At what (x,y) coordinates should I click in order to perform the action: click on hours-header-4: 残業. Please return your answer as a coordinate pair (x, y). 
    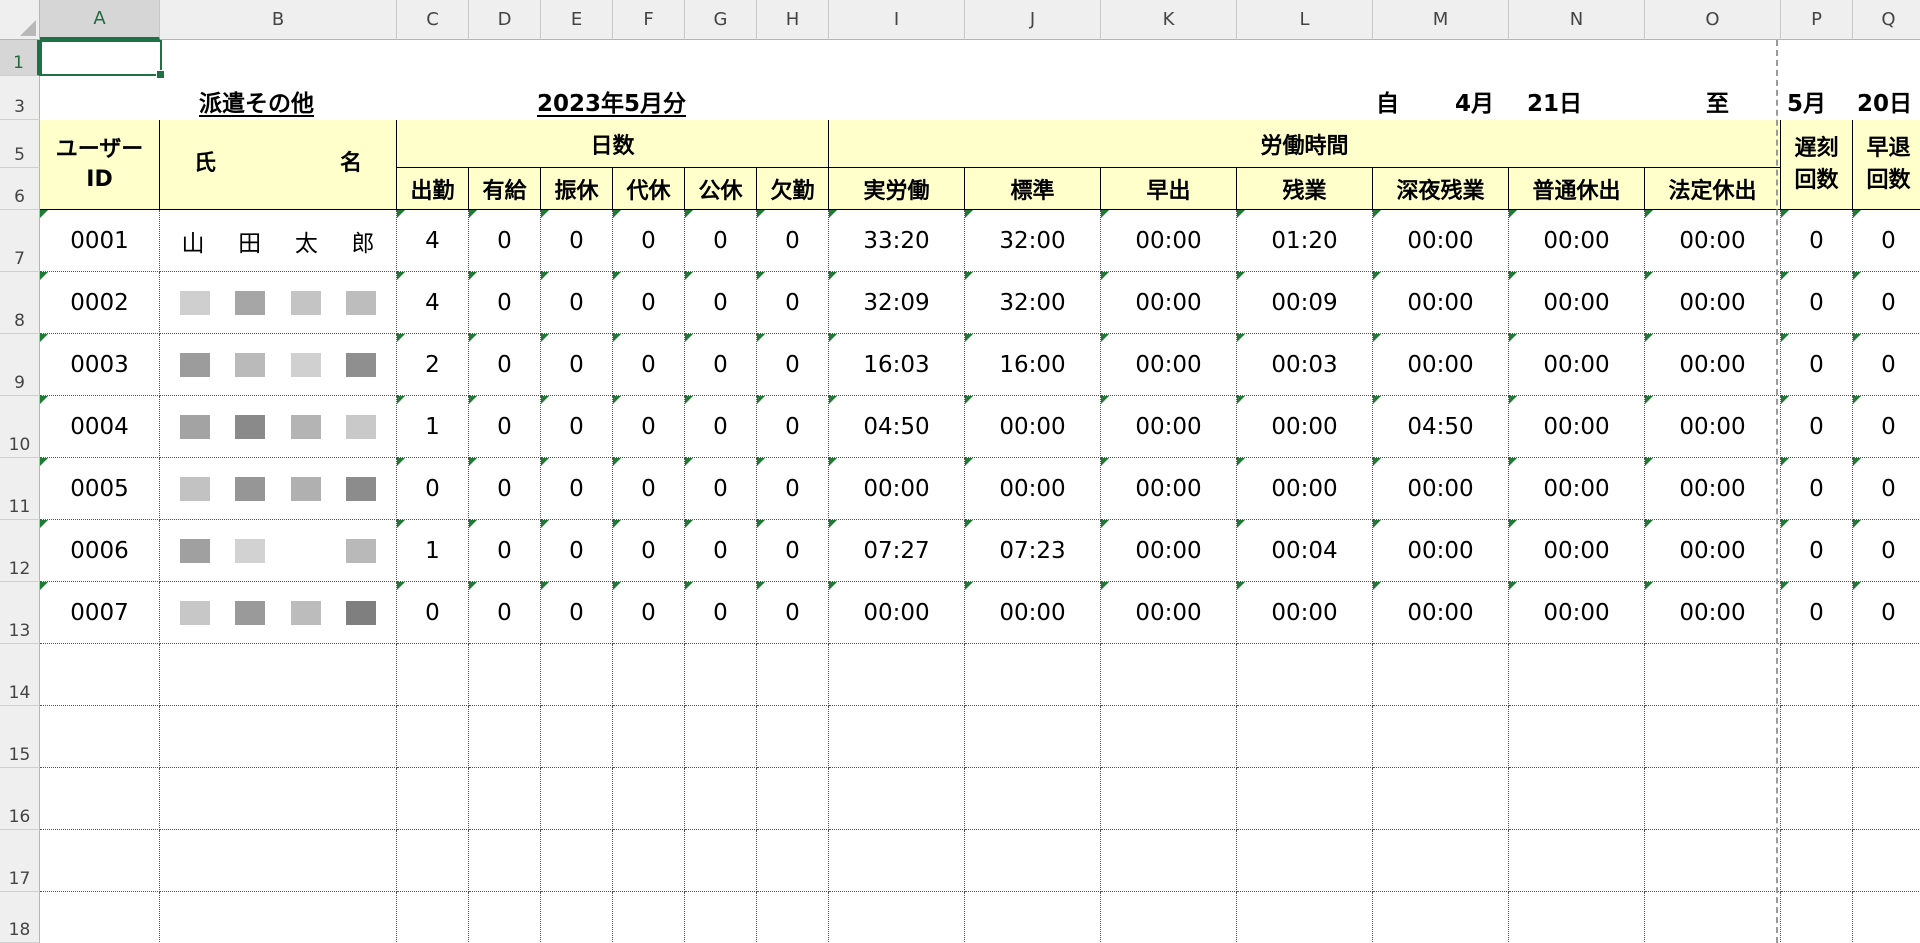
    Looking at the image, I should click on (1305, 189).